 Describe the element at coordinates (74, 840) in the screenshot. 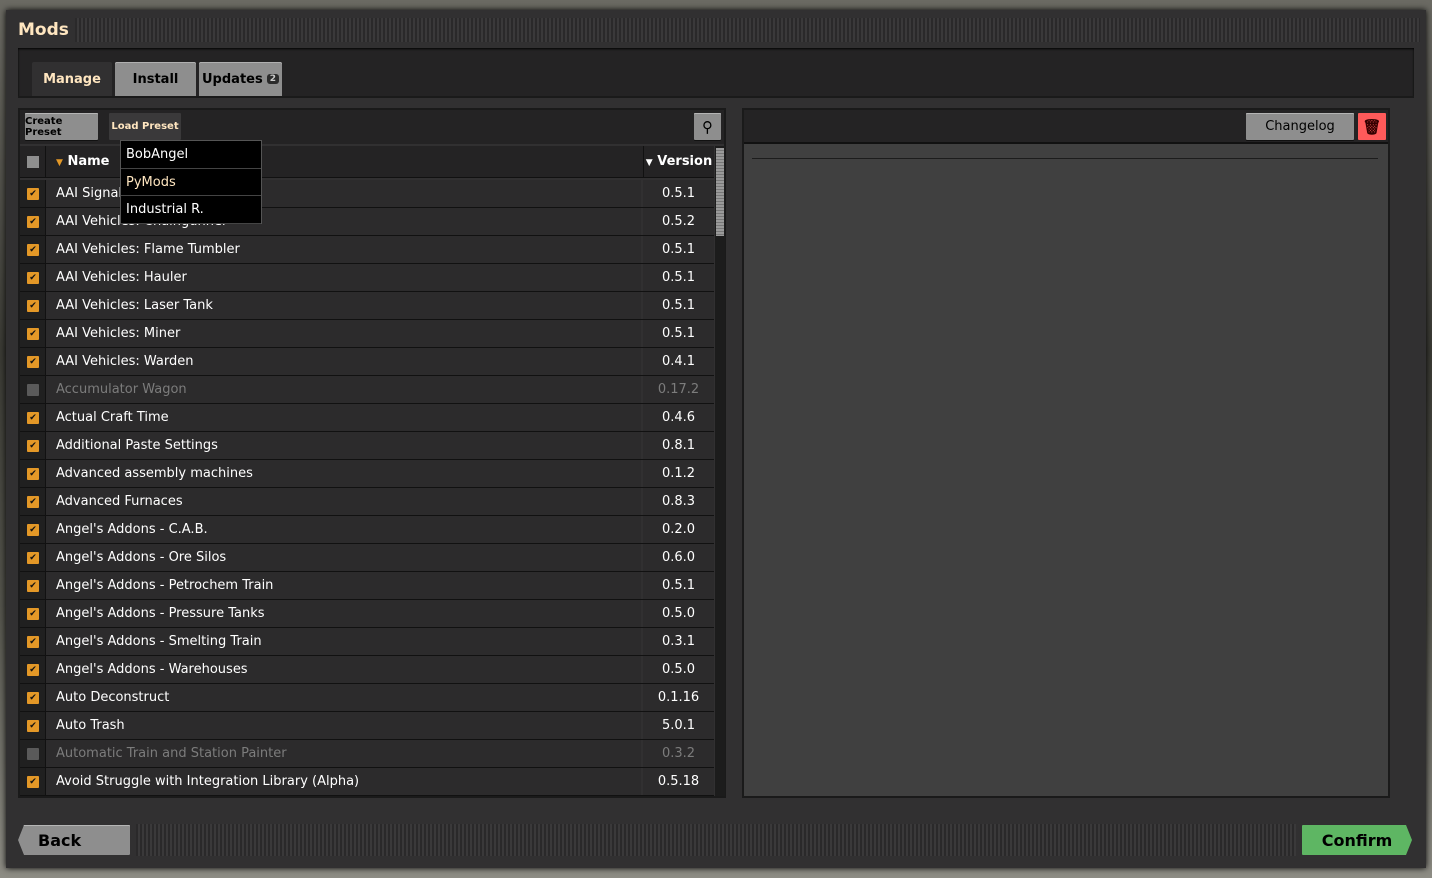

I see `back-button: Back` at that location.